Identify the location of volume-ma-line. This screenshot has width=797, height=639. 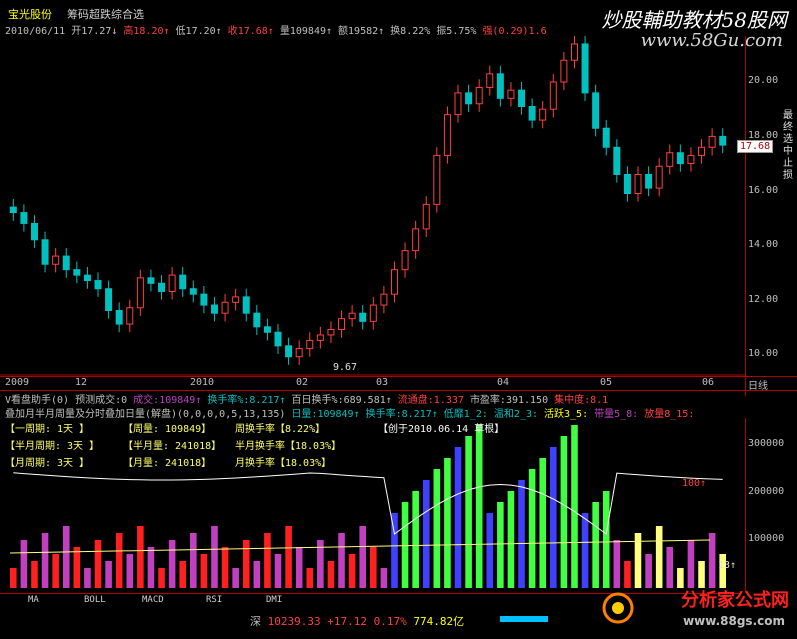
(368, 503).